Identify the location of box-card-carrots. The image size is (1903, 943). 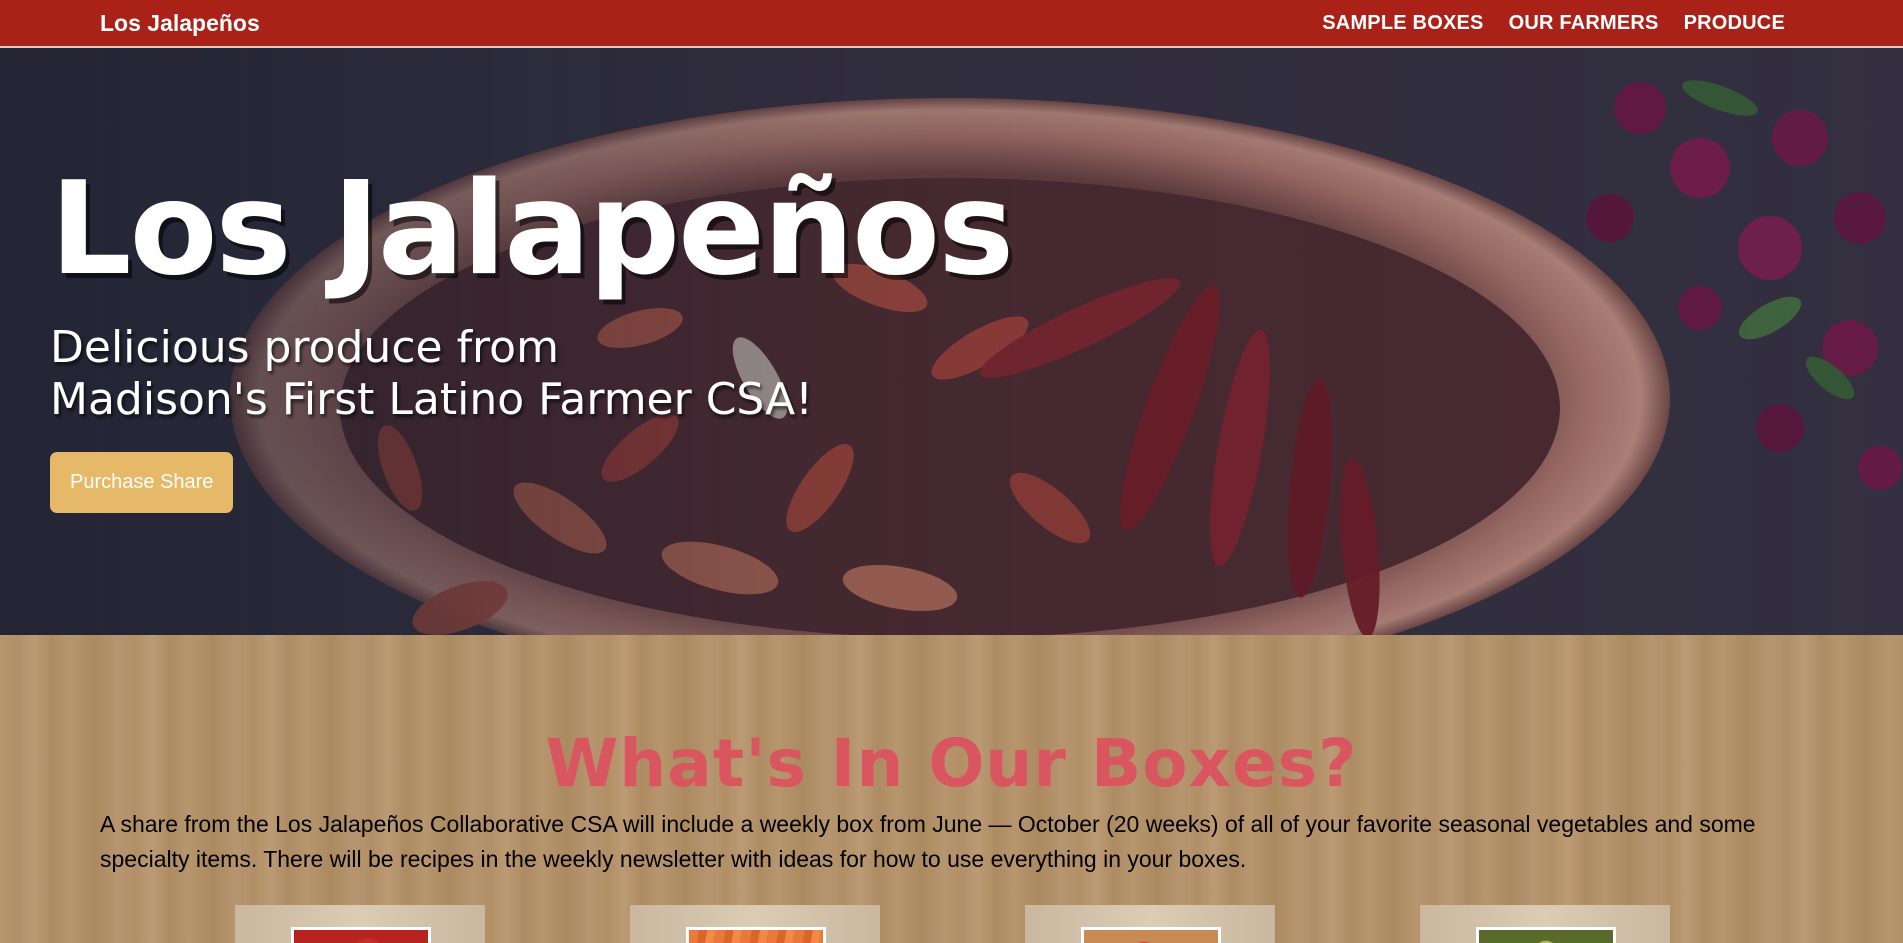
(755, 924).